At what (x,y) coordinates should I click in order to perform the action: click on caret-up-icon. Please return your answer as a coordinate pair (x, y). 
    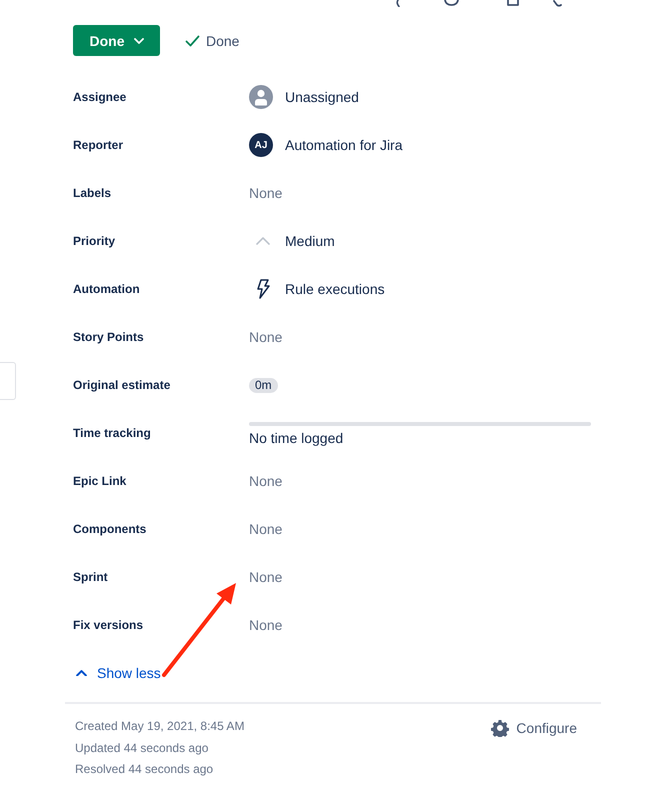
    Looking at the image, I should click on (263, 241).